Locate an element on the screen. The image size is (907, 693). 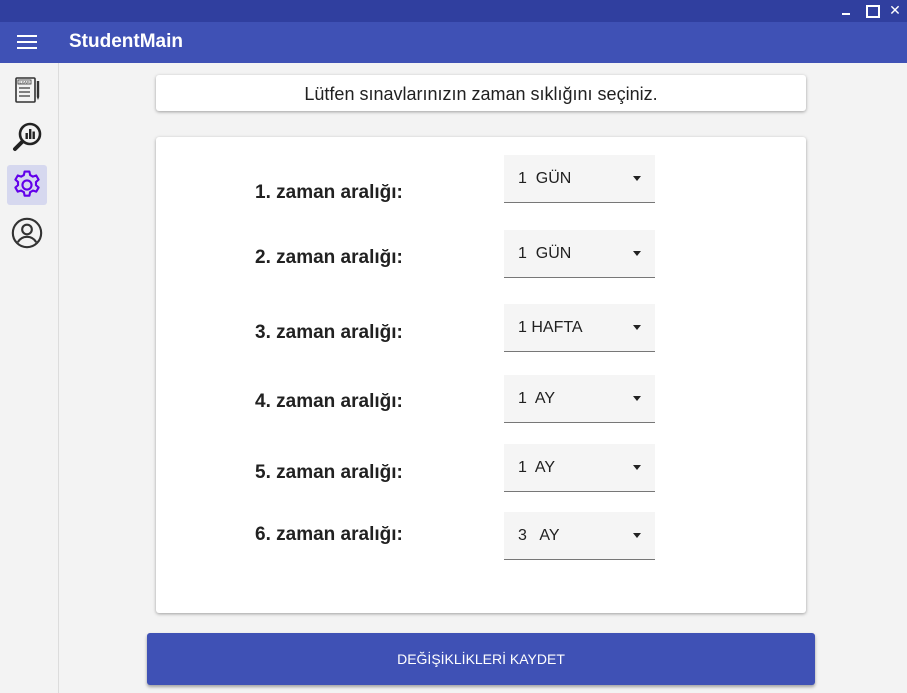
interval-label-5: 5. zaman aralığı: is located at coordinates (329, 472).